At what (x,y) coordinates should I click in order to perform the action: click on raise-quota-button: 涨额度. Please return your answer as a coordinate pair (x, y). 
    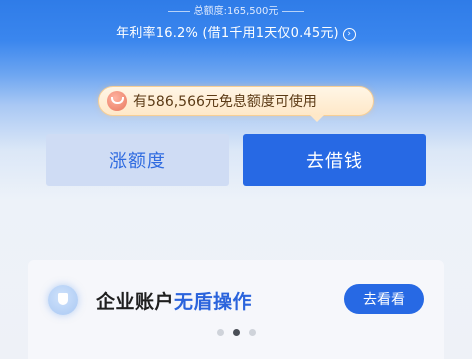
    Looking at the image, I should click on (137, 160).